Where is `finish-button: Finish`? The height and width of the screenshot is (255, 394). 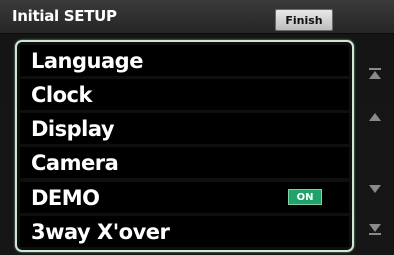
finish-button: Finish is located at coordinates (304, 20).